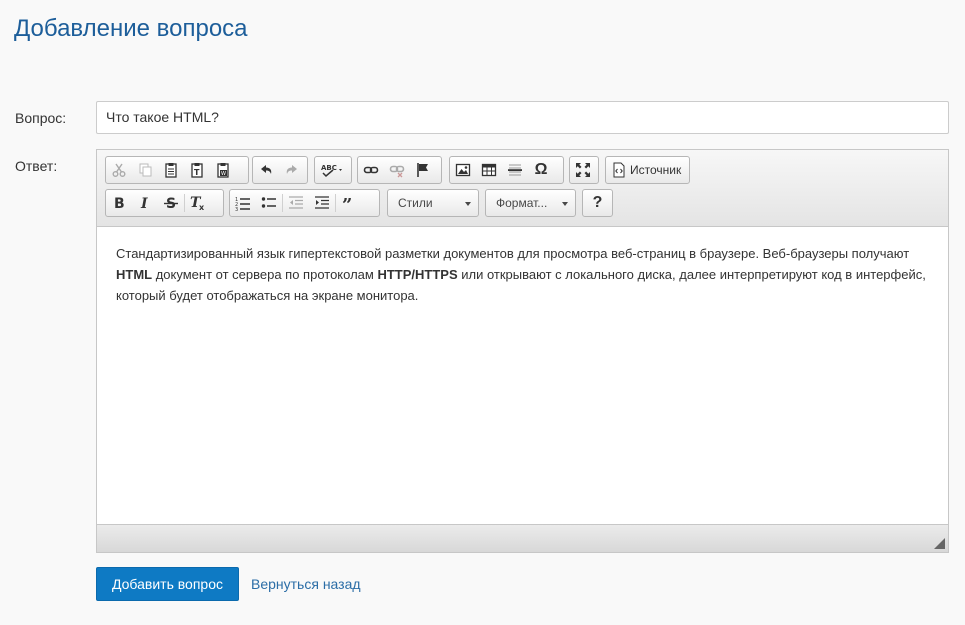 The image size is (965, 625). I want to click on remove-format-icon: Tx, so click(198, 203).